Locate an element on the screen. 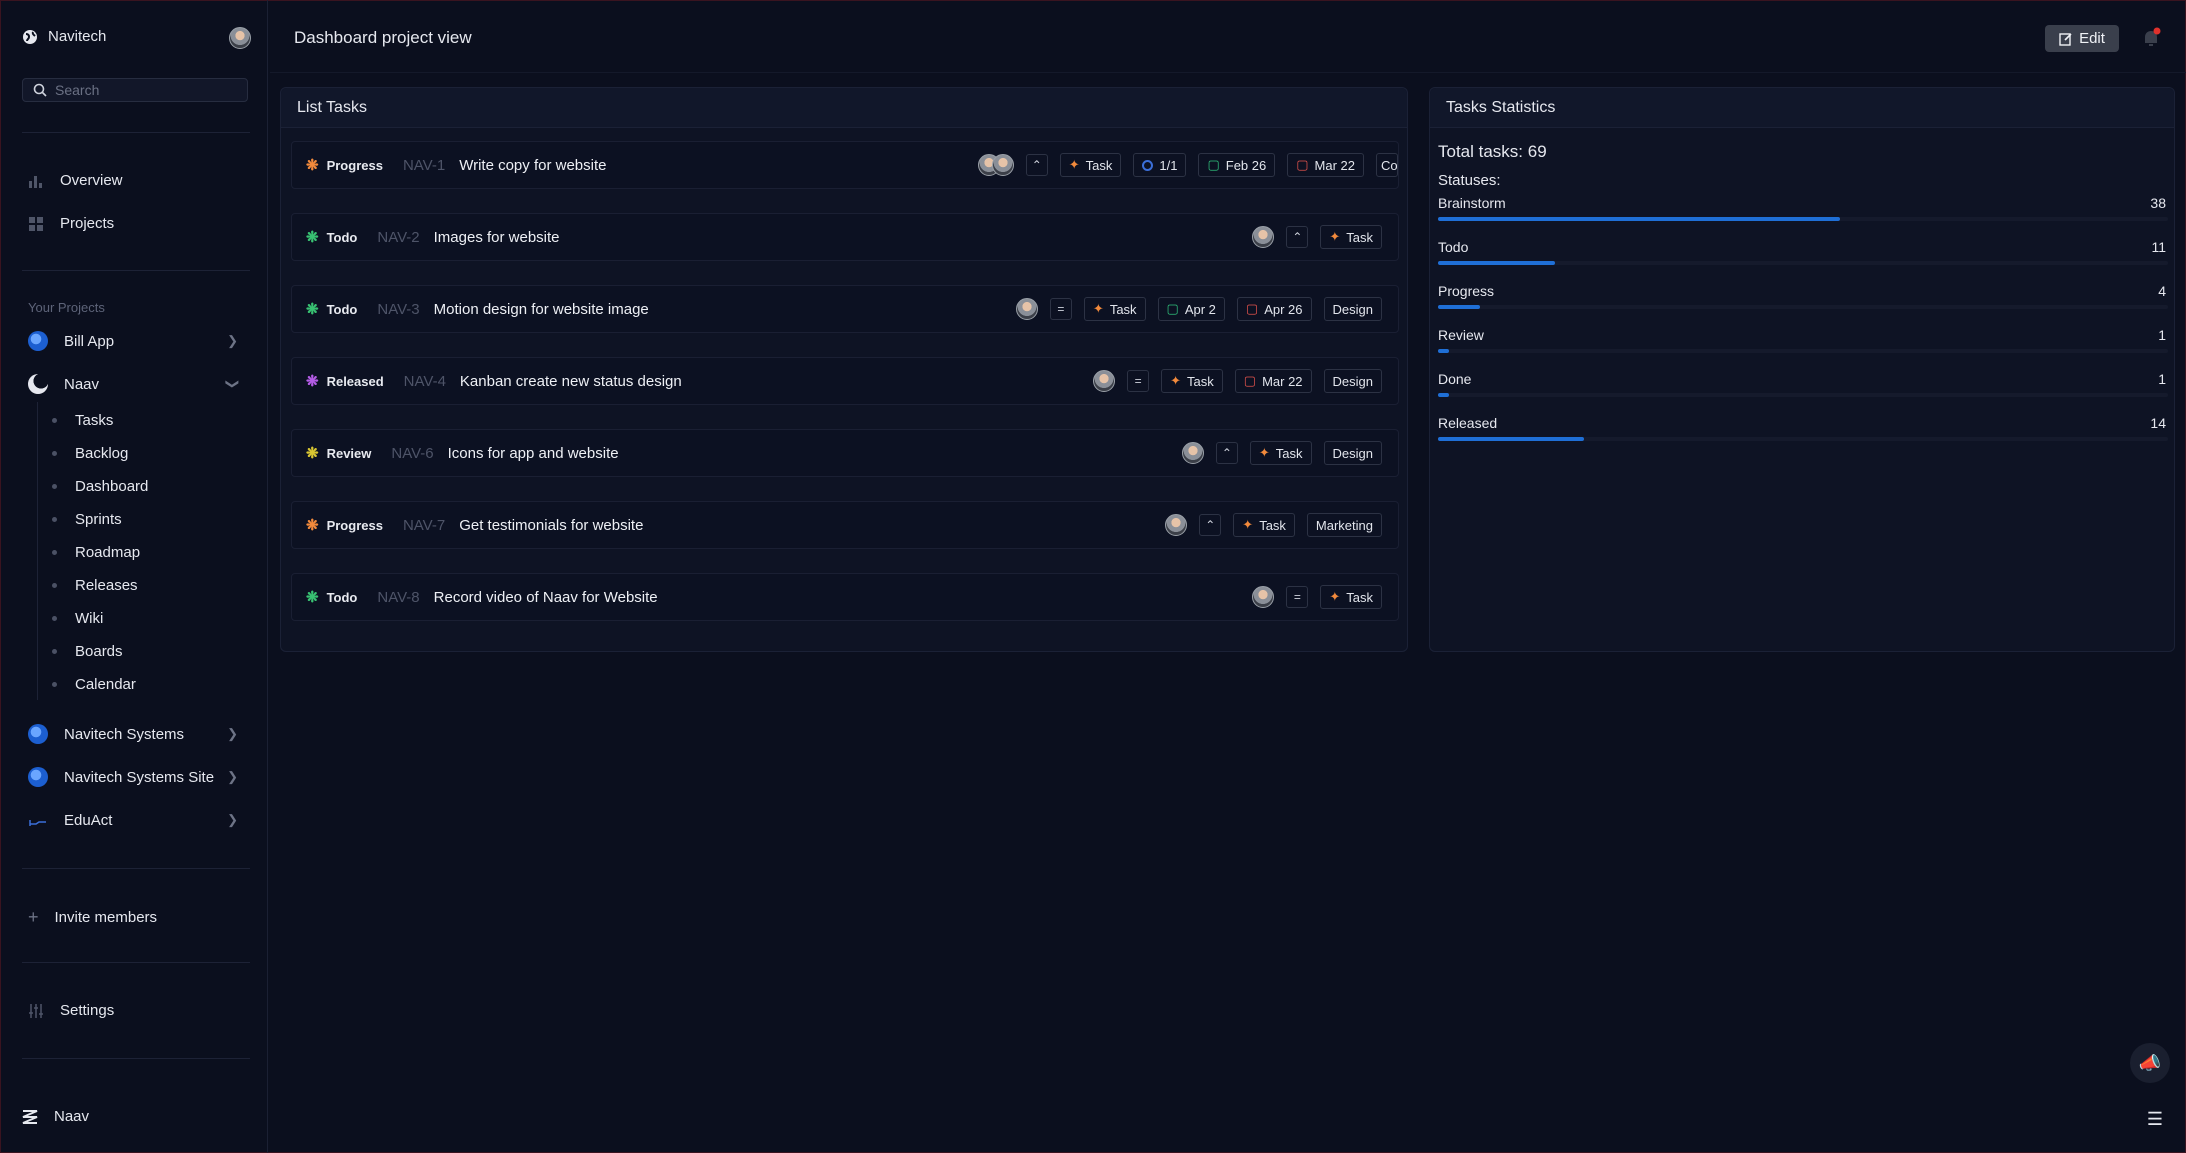 This screenshot has height=1153, width=2186. status-badge: ❋ Todo is located at coordinates (331, 597).